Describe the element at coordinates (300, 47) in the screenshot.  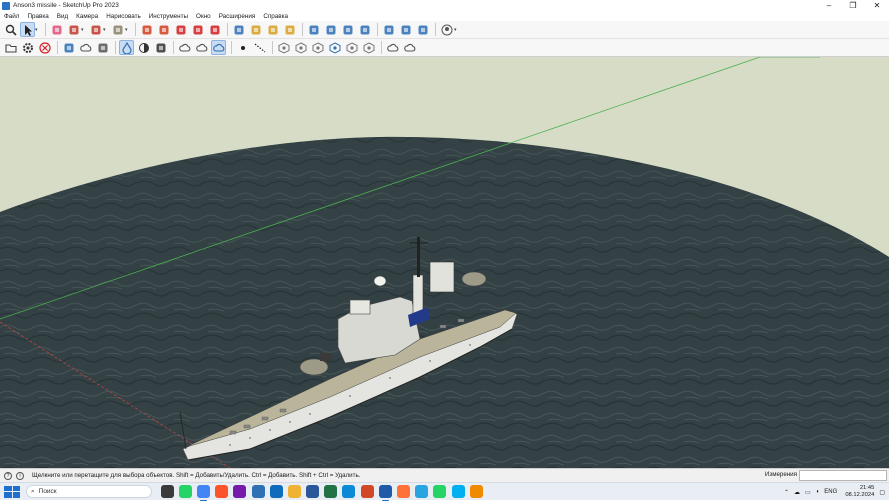
I see `view-top-button` at that location.